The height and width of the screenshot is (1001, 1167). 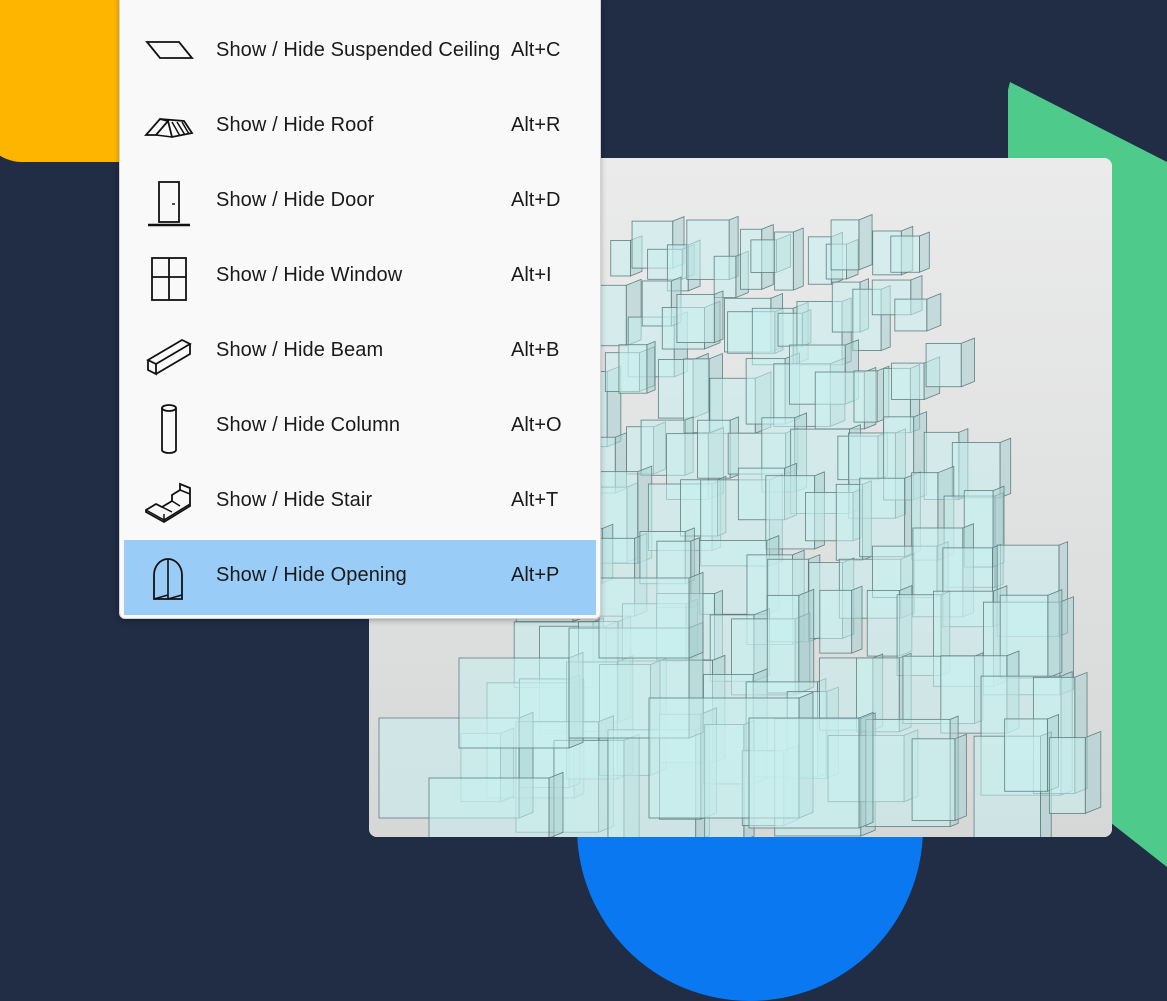 What do you see at coordinates (169, 579) in the screenshot?
I see `opening-icon` at bounding box center [169, 579].